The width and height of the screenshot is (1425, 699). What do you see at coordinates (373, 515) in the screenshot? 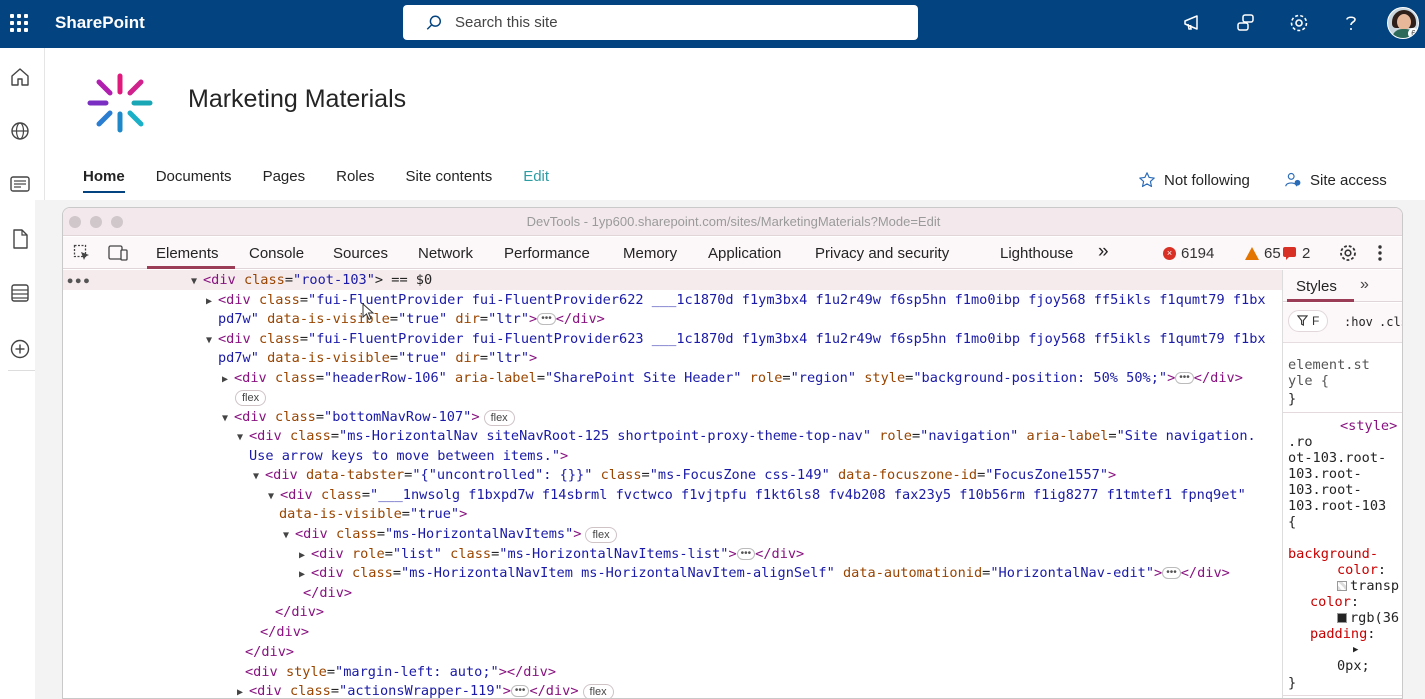
I see `tree-row-nav-wrapper-cont: data-is-visible="true">` at bounding box center [373, 515].